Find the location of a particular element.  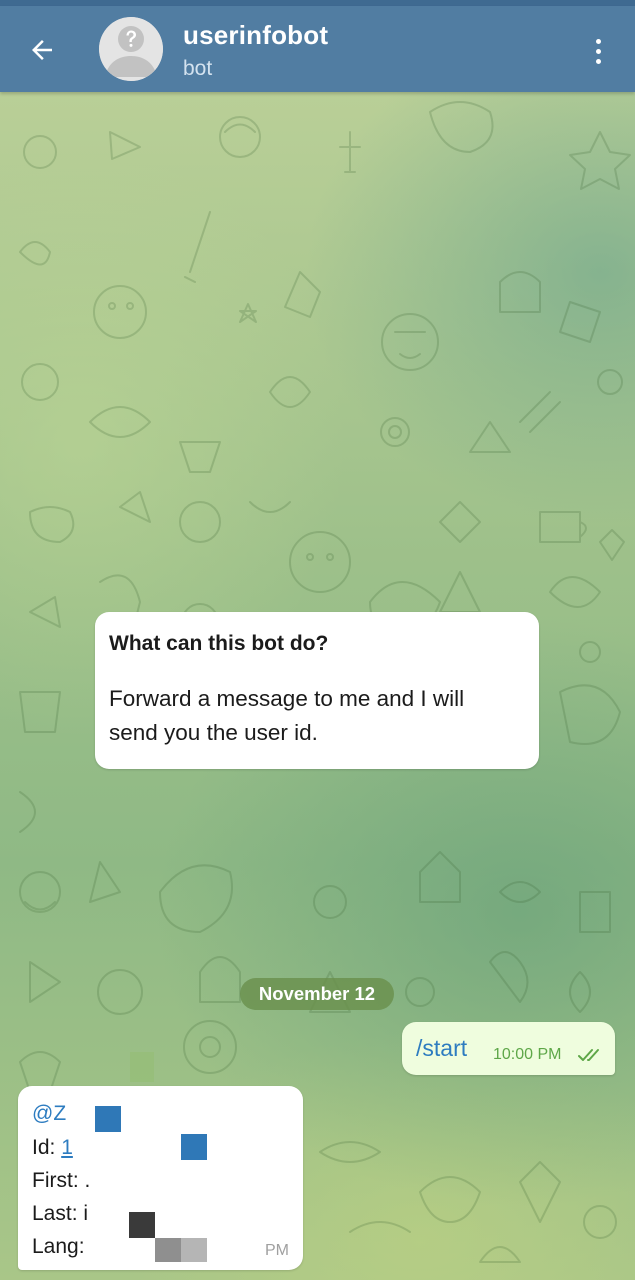

bot-description-line-1: Forward a message to me and I will is located at coordinates (287, 698).